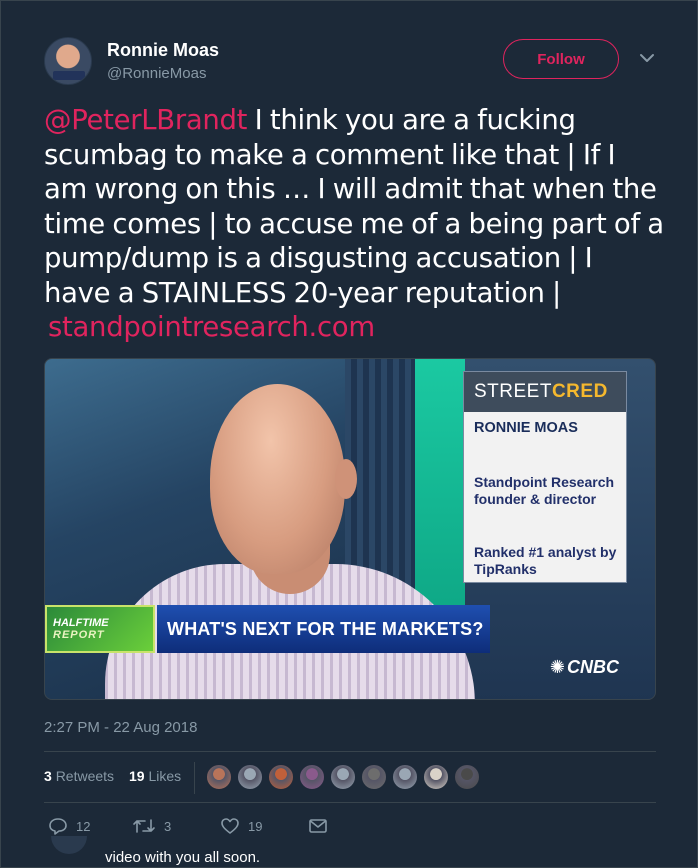  What do you see at coordinates (323, 629) in the screenshot?
I see `headline-banner: WHAT'S NEXT FOR THE MARKETS?` at bounding box center [323, 629].